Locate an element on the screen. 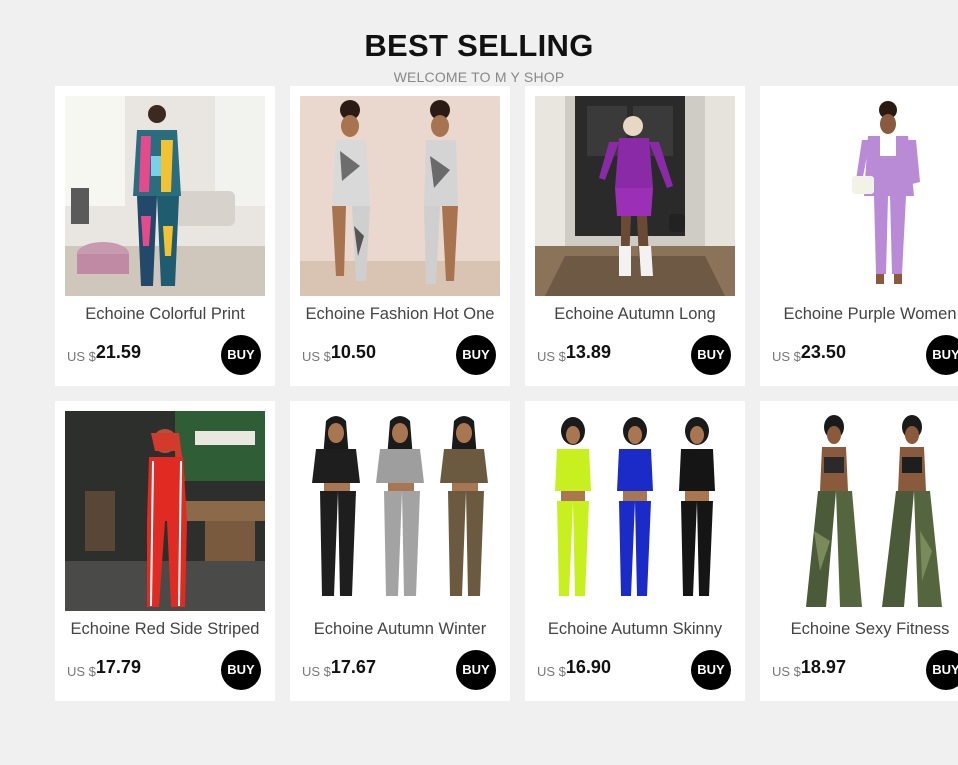 The image size is (958, 765). product-card: Echoine Purple Women US $23.50 BUY is located at coordinates (859, 236).